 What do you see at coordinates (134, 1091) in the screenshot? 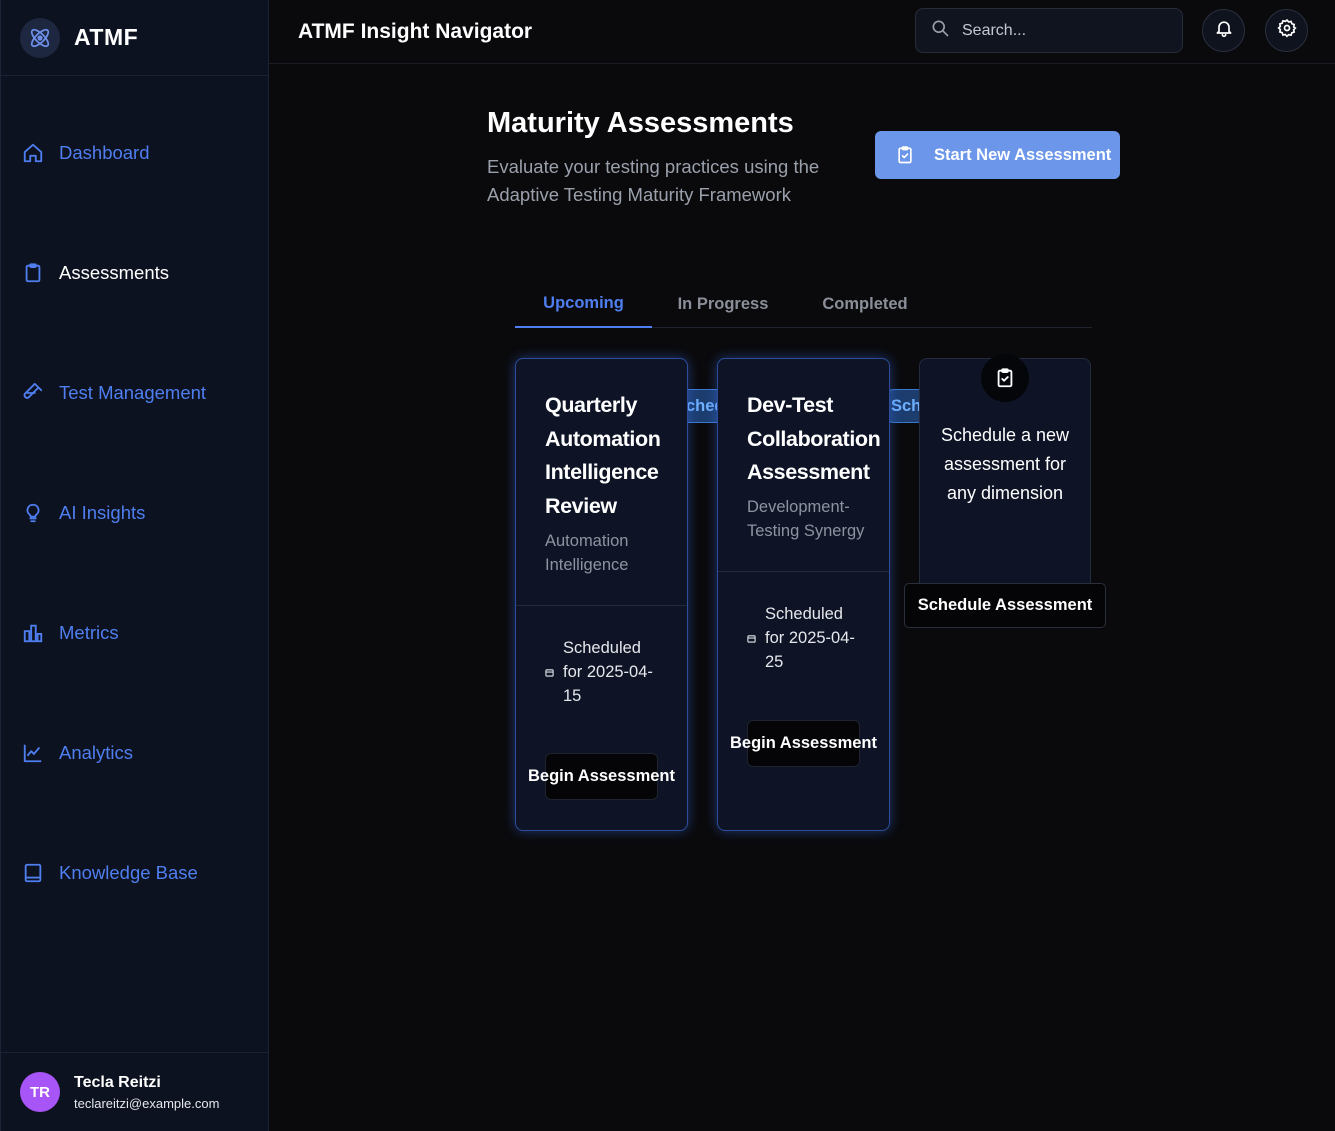
I see `user-profile: TR Tecla Reitzi teclareitzi@example.com` at bounding box center [134, 1091].